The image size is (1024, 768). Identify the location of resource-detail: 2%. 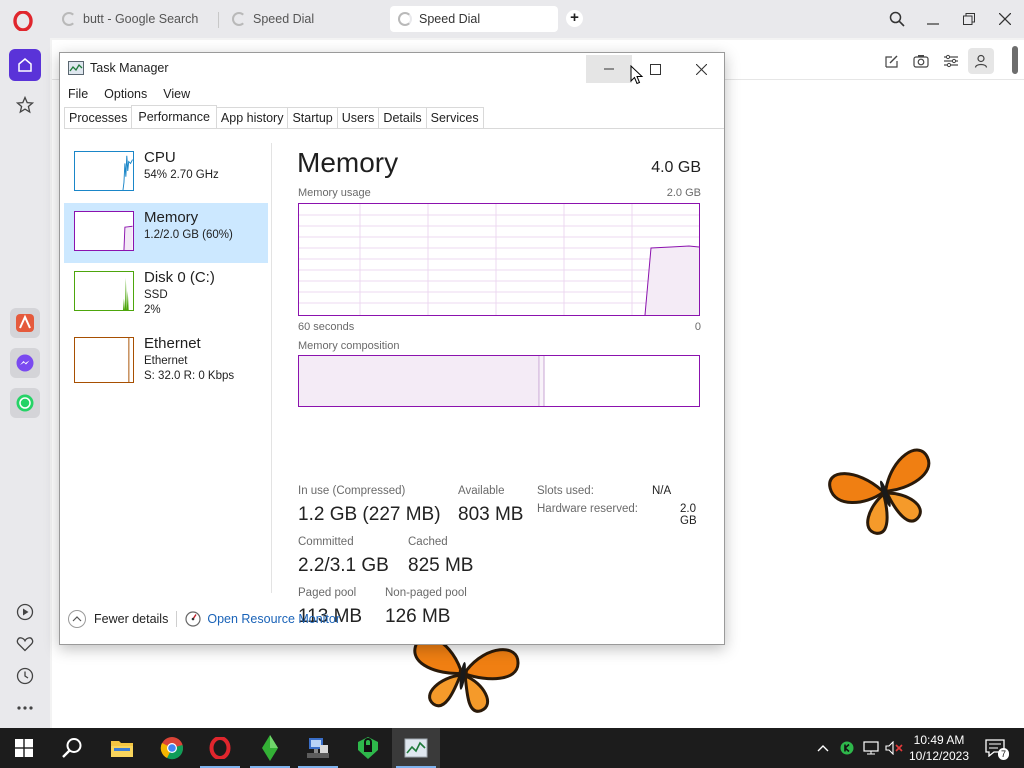
(152, 310).